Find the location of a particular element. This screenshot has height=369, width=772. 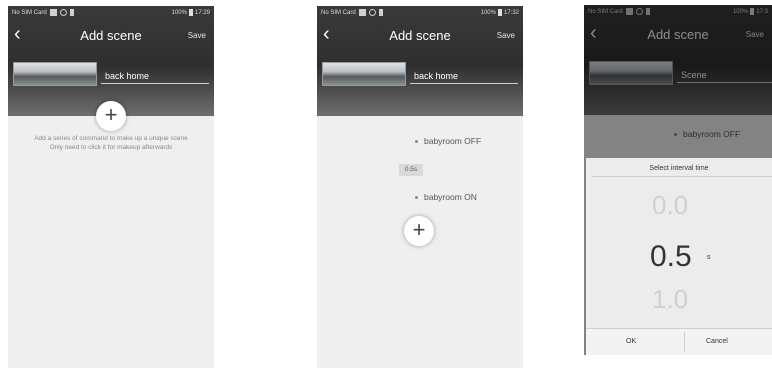

status-bar: No SIM Card 100% 17:29 is located at coordinates (111, 13).